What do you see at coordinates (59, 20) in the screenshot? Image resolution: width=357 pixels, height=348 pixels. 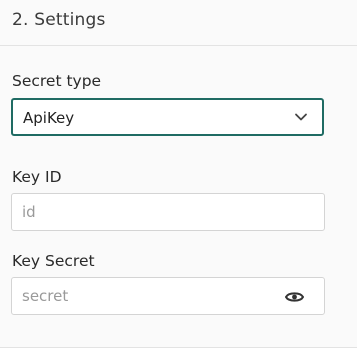 I see `section-title: 2. Settings` at bounding box center [59, 20].